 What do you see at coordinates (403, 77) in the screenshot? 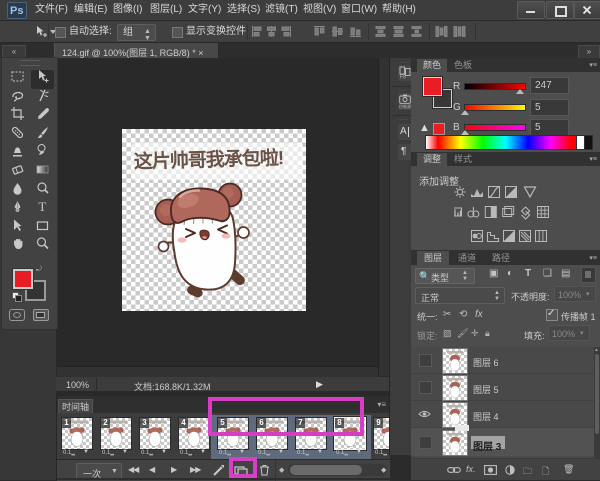
I see `svg-text: F5` at bounding box center [403, 77].